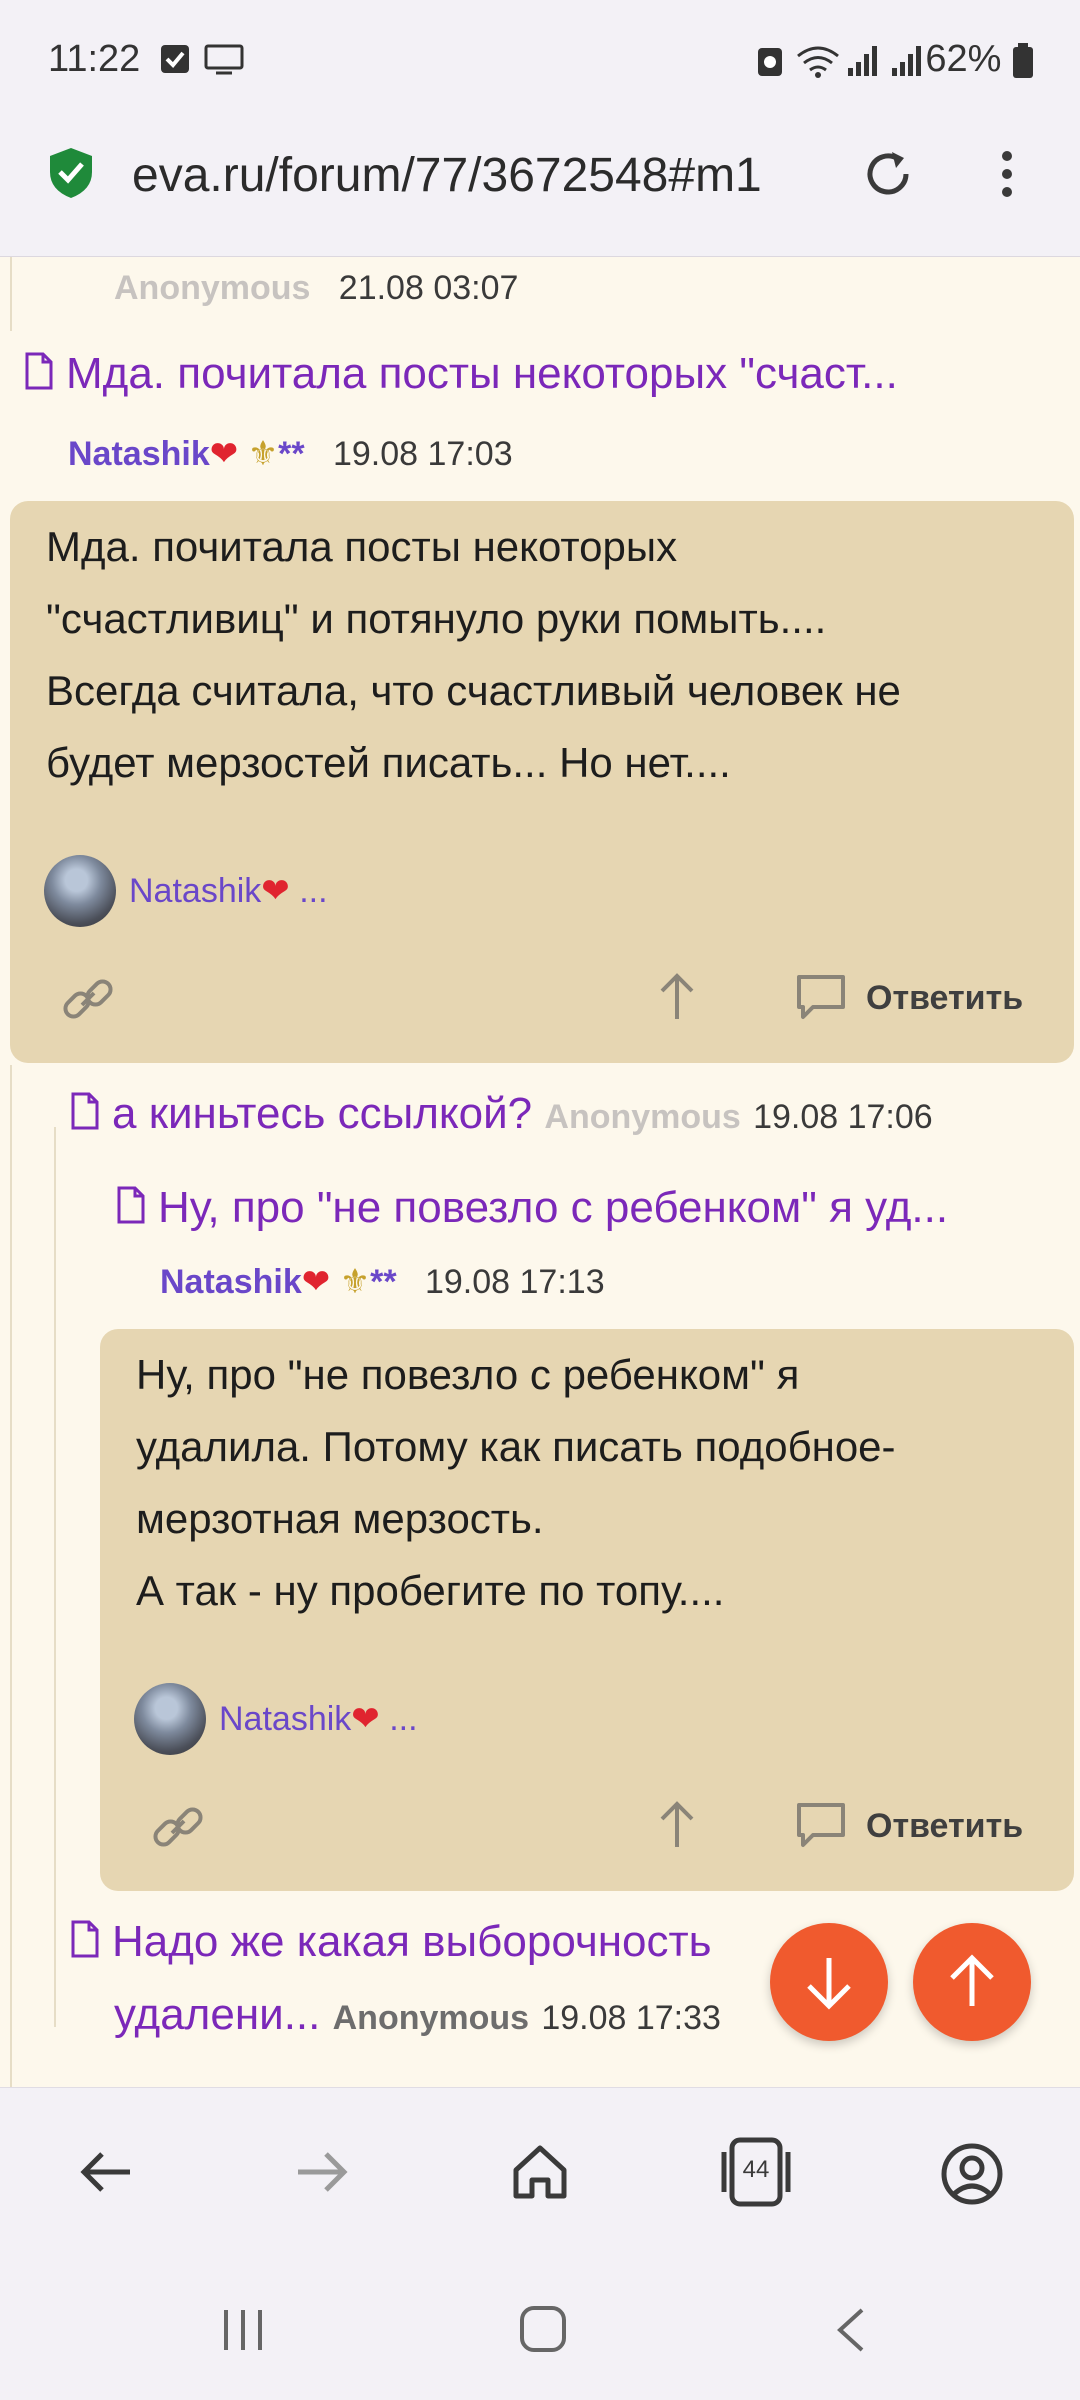 Image resolution: width=1080 pixels, height=2400 pixels. Describe the element at coordinates (770, 63) in the screenshot. I see `battery-saver-icon` at that location.